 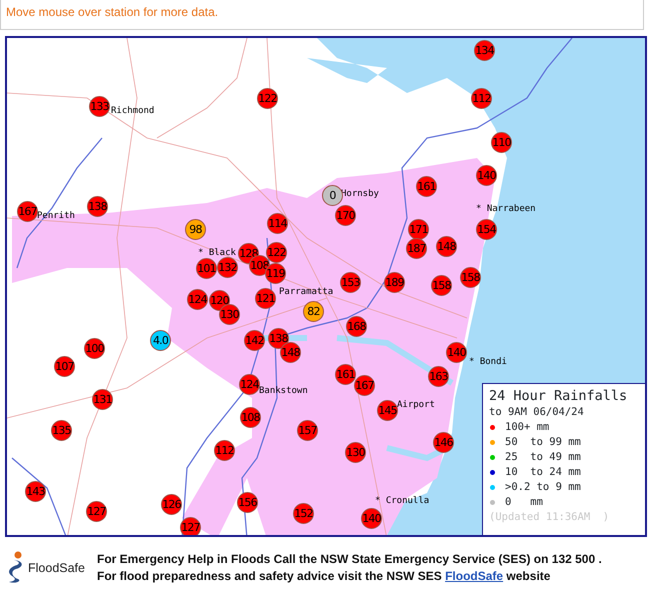 I want to click on place-label: Airport, so click(x=416, y=405).